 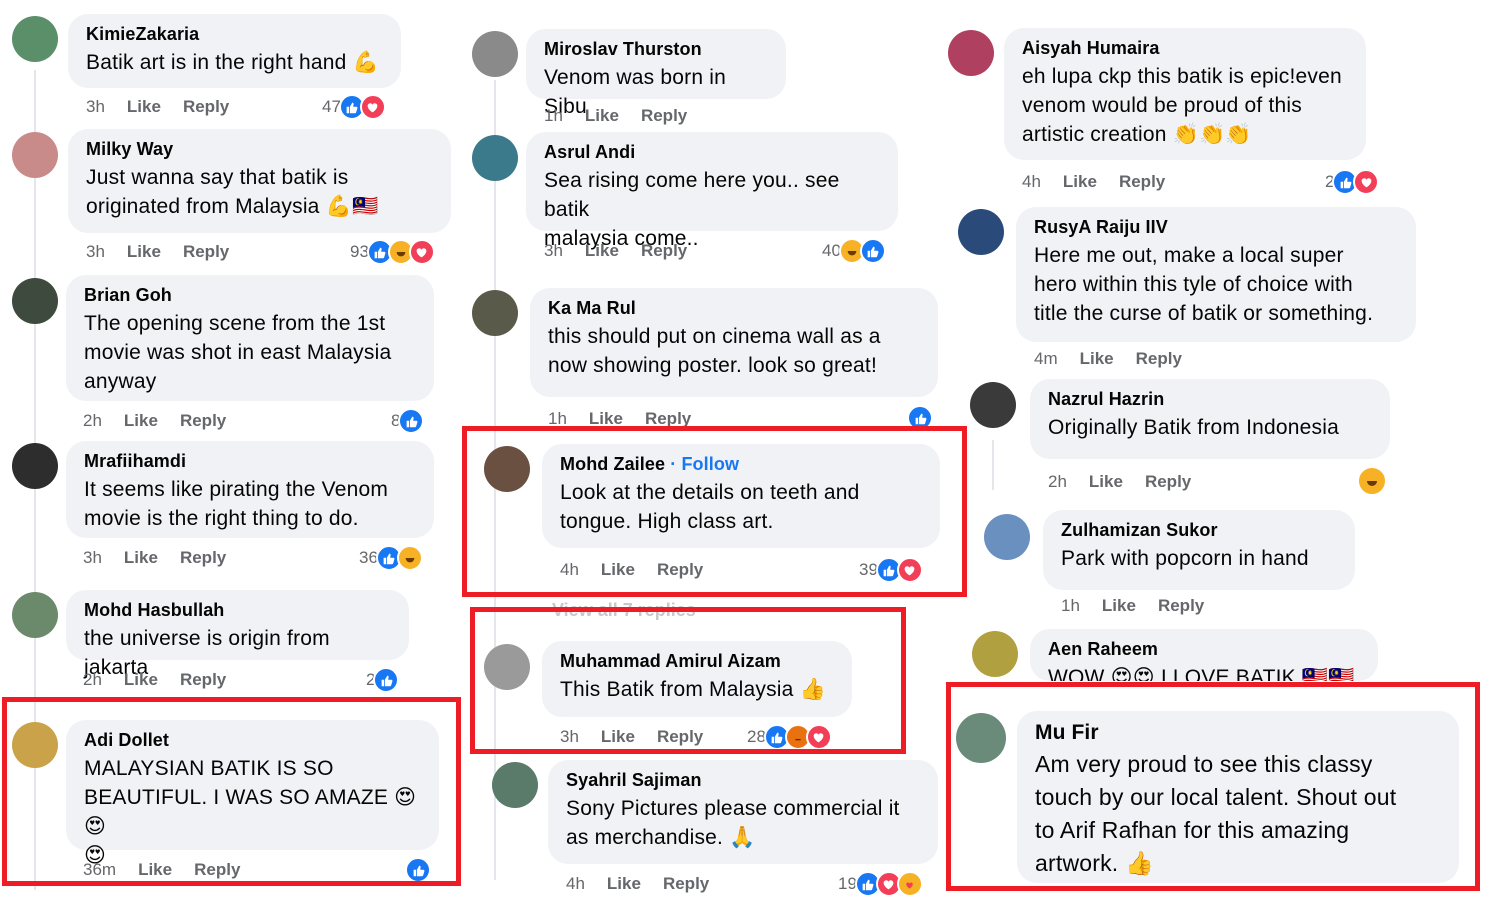 I want to click on comment-author: Milky Way, so click(x=259, y=149).